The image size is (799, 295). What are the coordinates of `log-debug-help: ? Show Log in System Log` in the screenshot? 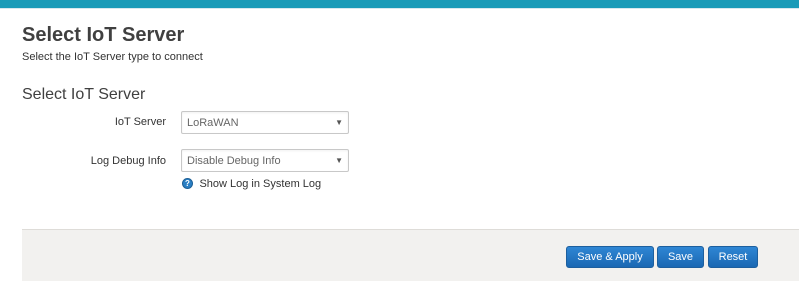 It's located at (252, 182).